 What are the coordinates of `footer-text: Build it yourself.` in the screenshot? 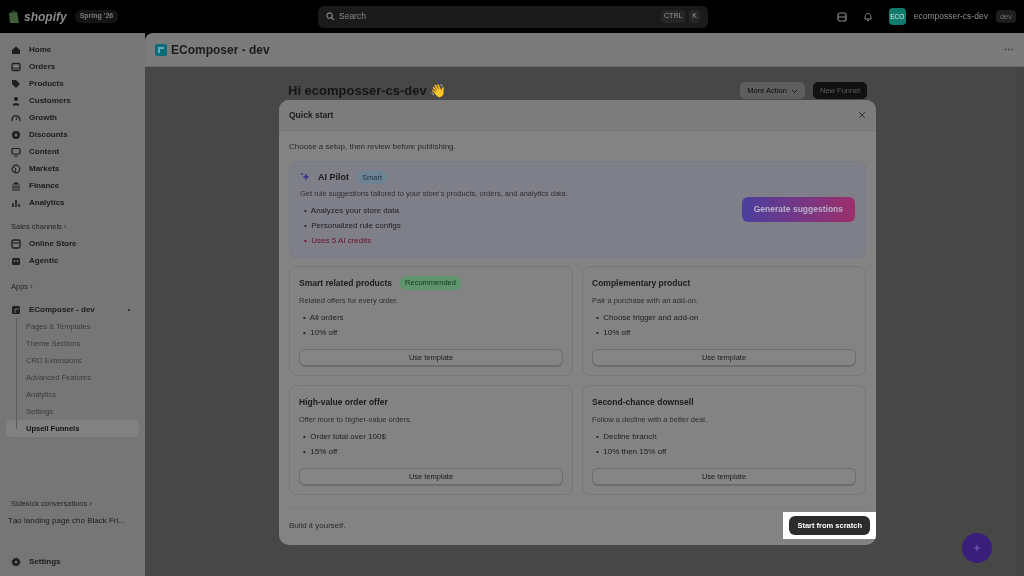 It's located at (317, 525).